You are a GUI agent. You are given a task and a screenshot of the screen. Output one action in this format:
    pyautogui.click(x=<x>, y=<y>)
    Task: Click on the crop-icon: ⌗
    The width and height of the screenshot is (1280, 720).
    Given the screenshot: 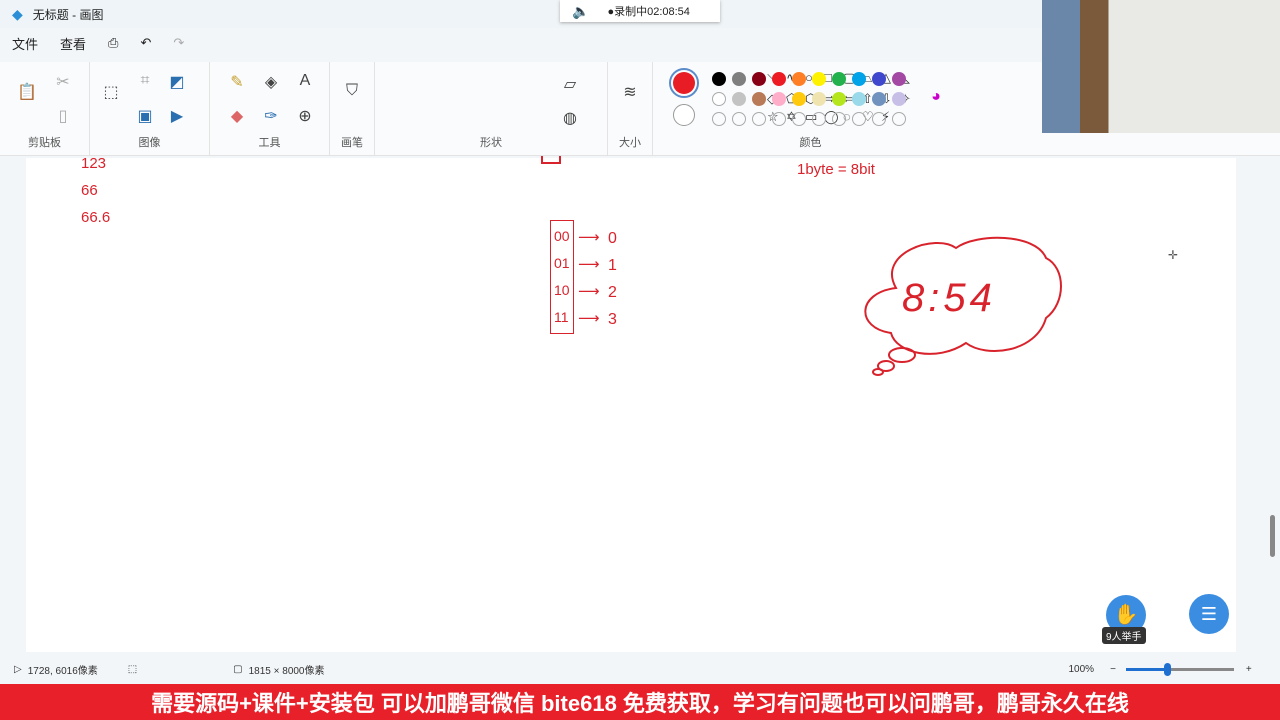 What is the action you would take?
    pyautogui.click(x=145, y=81)
    